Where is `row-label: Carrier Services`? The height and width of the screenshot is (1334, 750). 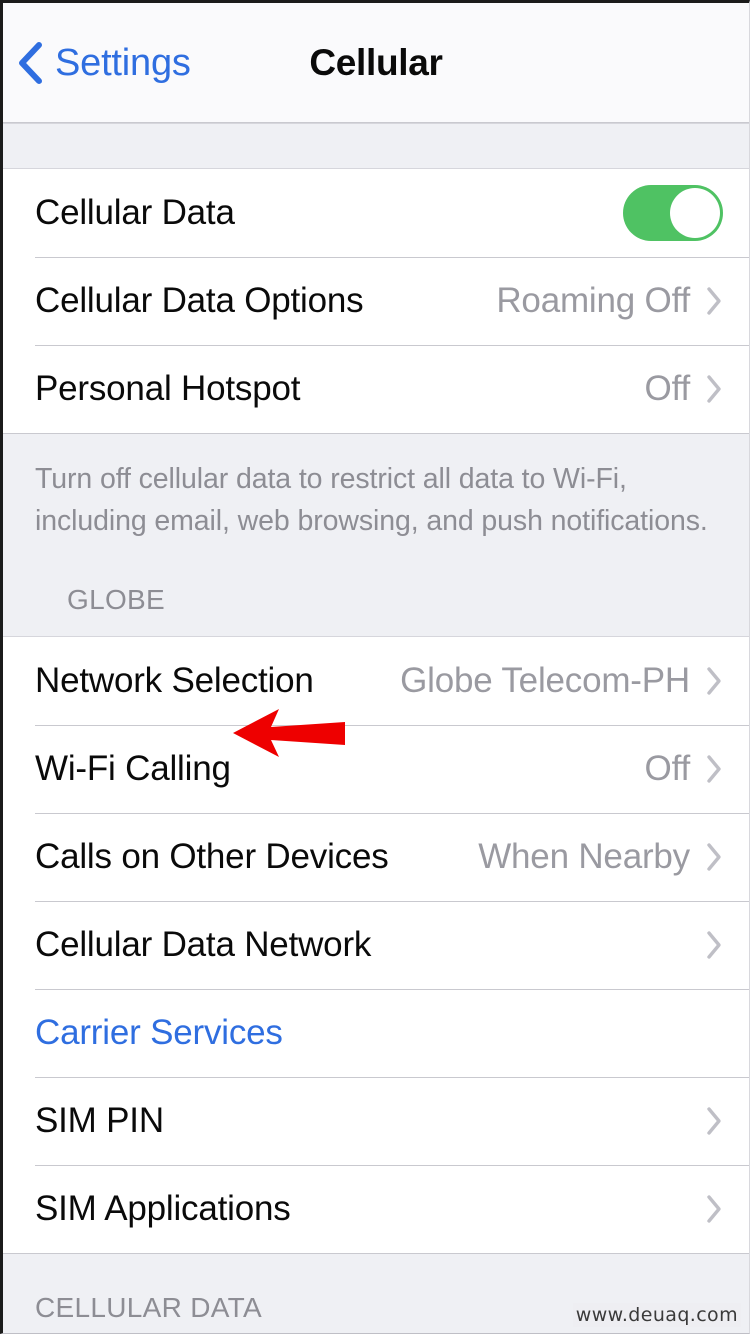
row-label: Carrier Services is located at coordinates (159, 1032).